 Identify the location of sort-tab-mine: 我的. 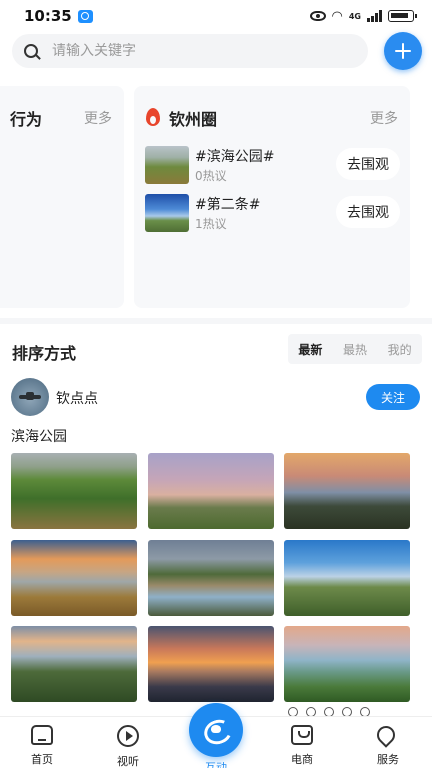
(400, 349).